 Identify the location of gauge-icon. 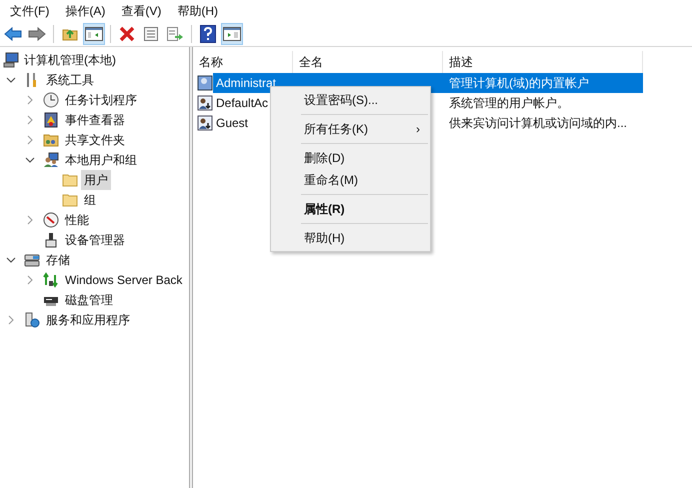
(51, 220).